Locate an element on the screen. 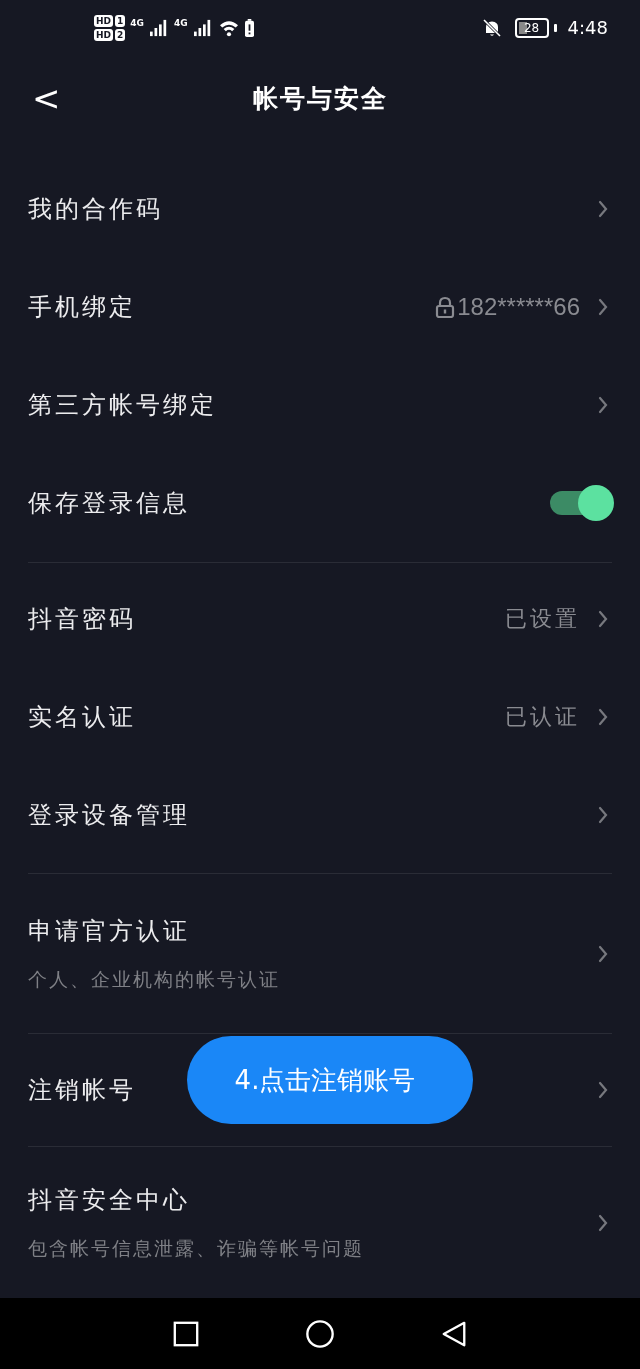  row-subtitle: 个人、企业机构的帐号认证 is located at coordinates (154, 979).